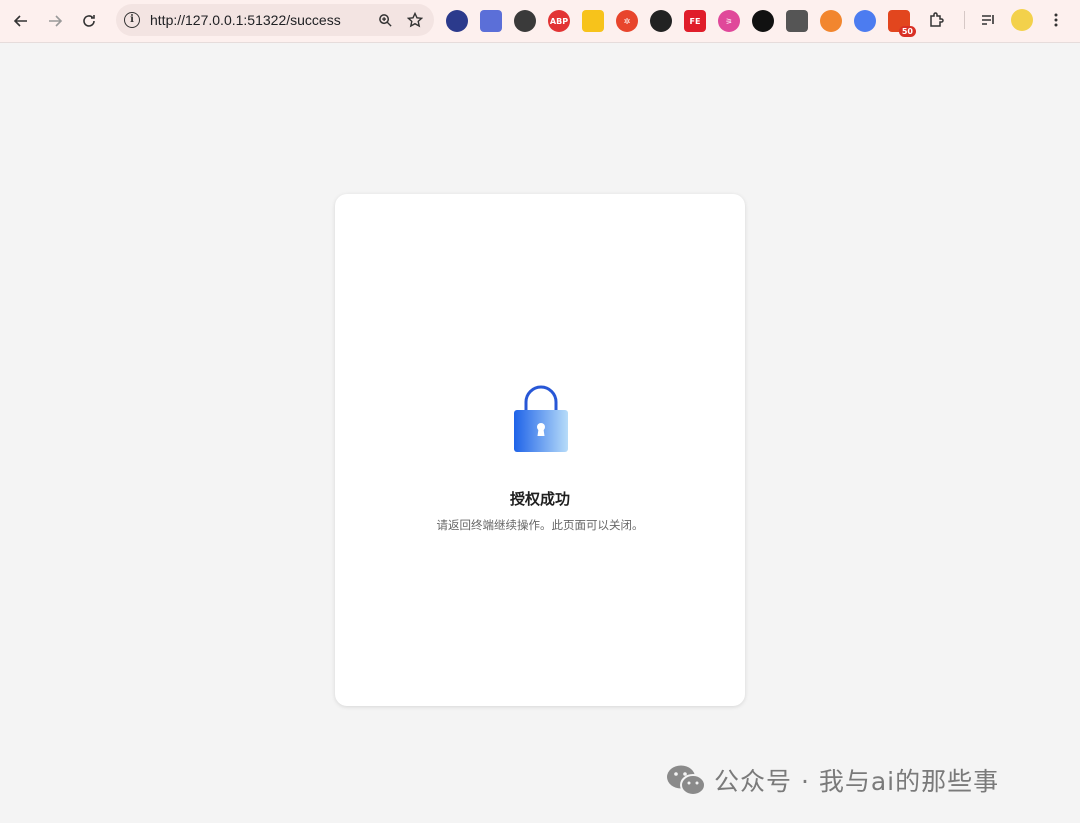 The height and width of the screenshot is (823, 1080). I want to click on profile-avatar, so click(1022, 20).